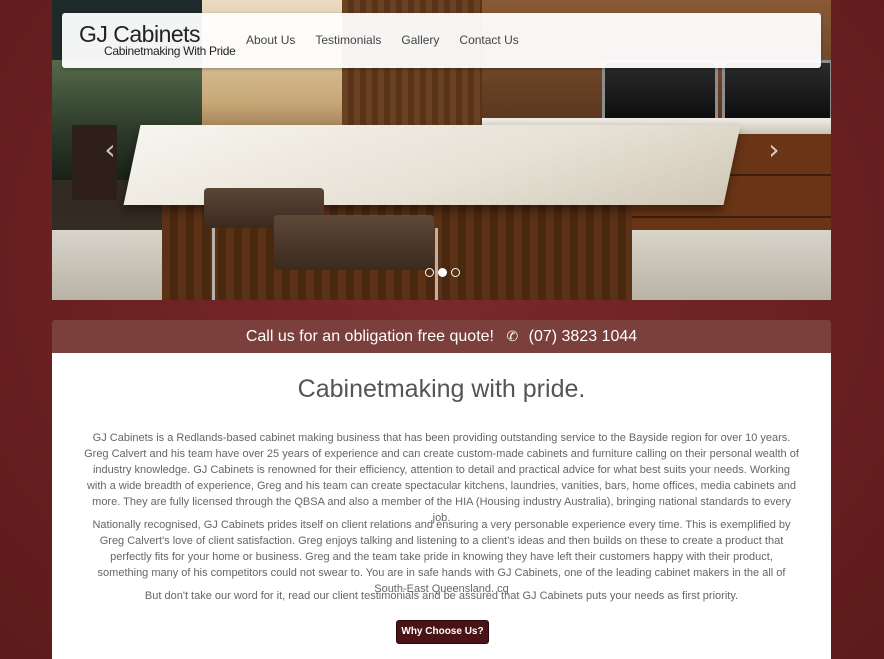 Image resolution: width=884 pixels, height=659 pixels. What do you see at coordinates (774, 150) in the screenshot?
I see `chevron-right-icon: ›` at bounding box center [774, 150].